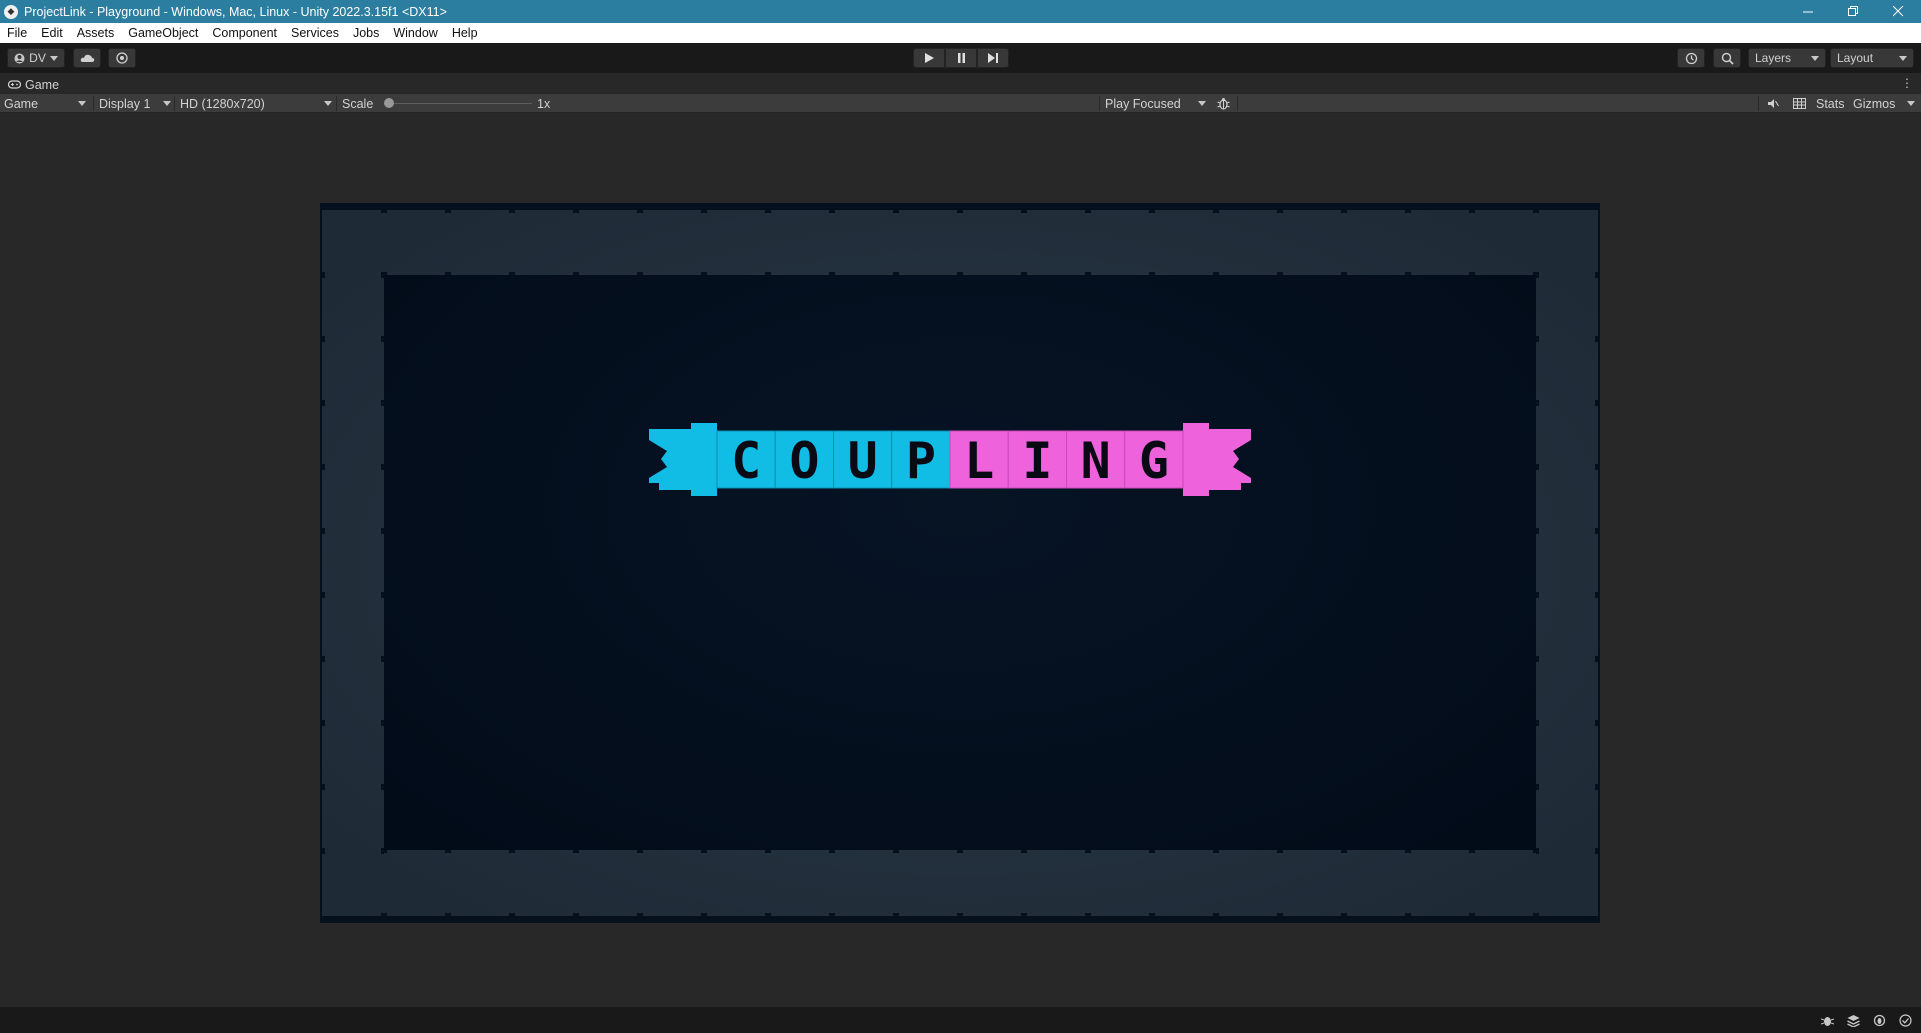 The height and width of the screenshot is (1033, 1921). Describe the element at coordinates (1884, 103) in the screenshot. I see `gizmos-dropdown: Gizmos` at that location.